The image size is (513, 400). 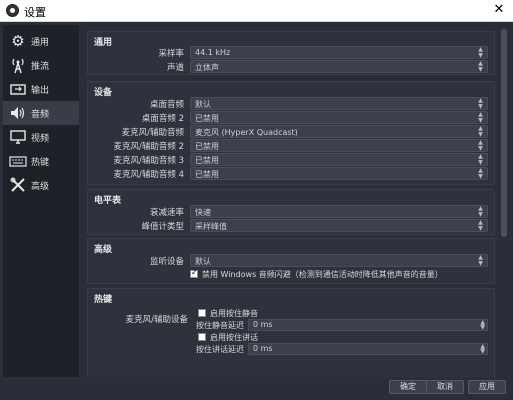 I want to click on decay-rate-label: 衰减速率, so click(x=166, y=213).